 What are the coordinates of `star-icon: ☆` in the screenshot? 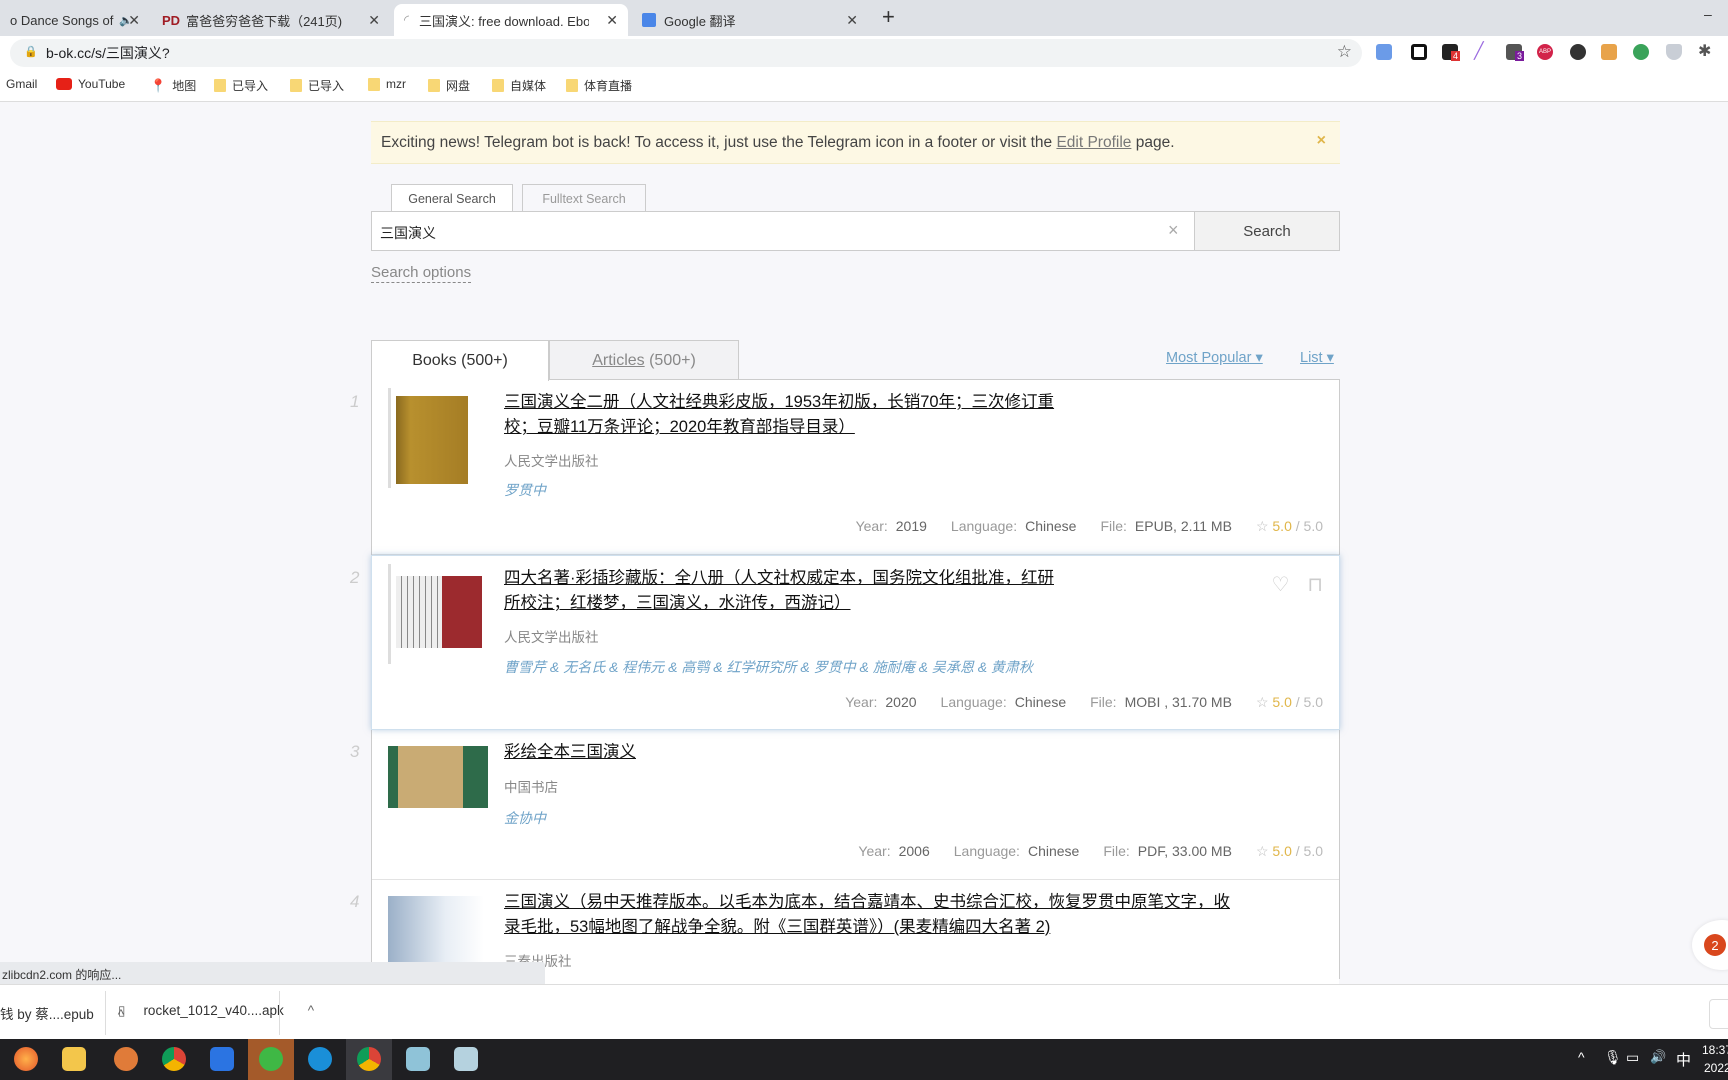 It's located at (1262, 851).